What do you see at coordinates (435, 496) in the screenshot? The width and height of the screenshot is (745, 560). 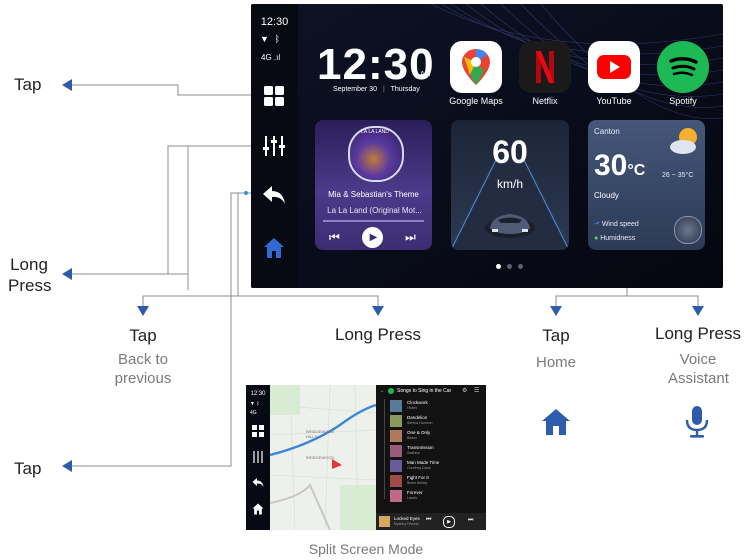 I see `song-row: Forever Lewdo` at bounding box center [435, 496].